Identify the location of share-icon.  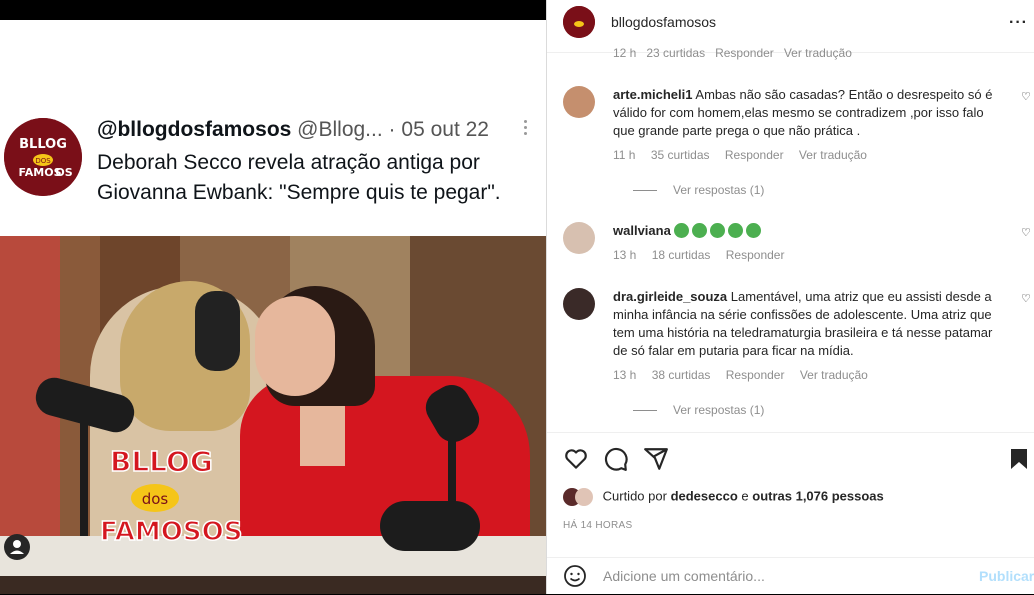
(656, 459).